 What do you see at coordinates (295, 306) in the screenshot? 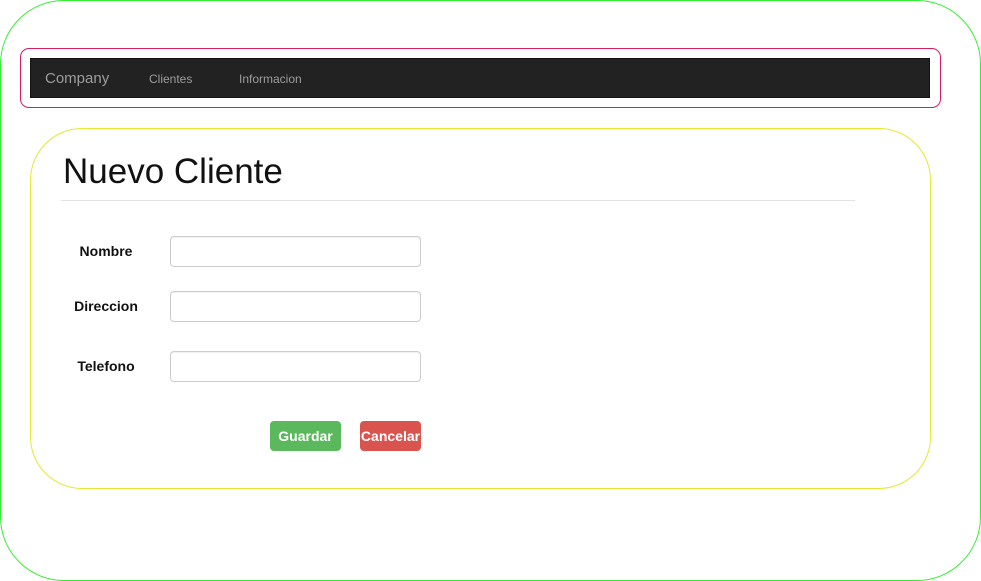
I see `direccion-input` at bounding box center [295, 306].